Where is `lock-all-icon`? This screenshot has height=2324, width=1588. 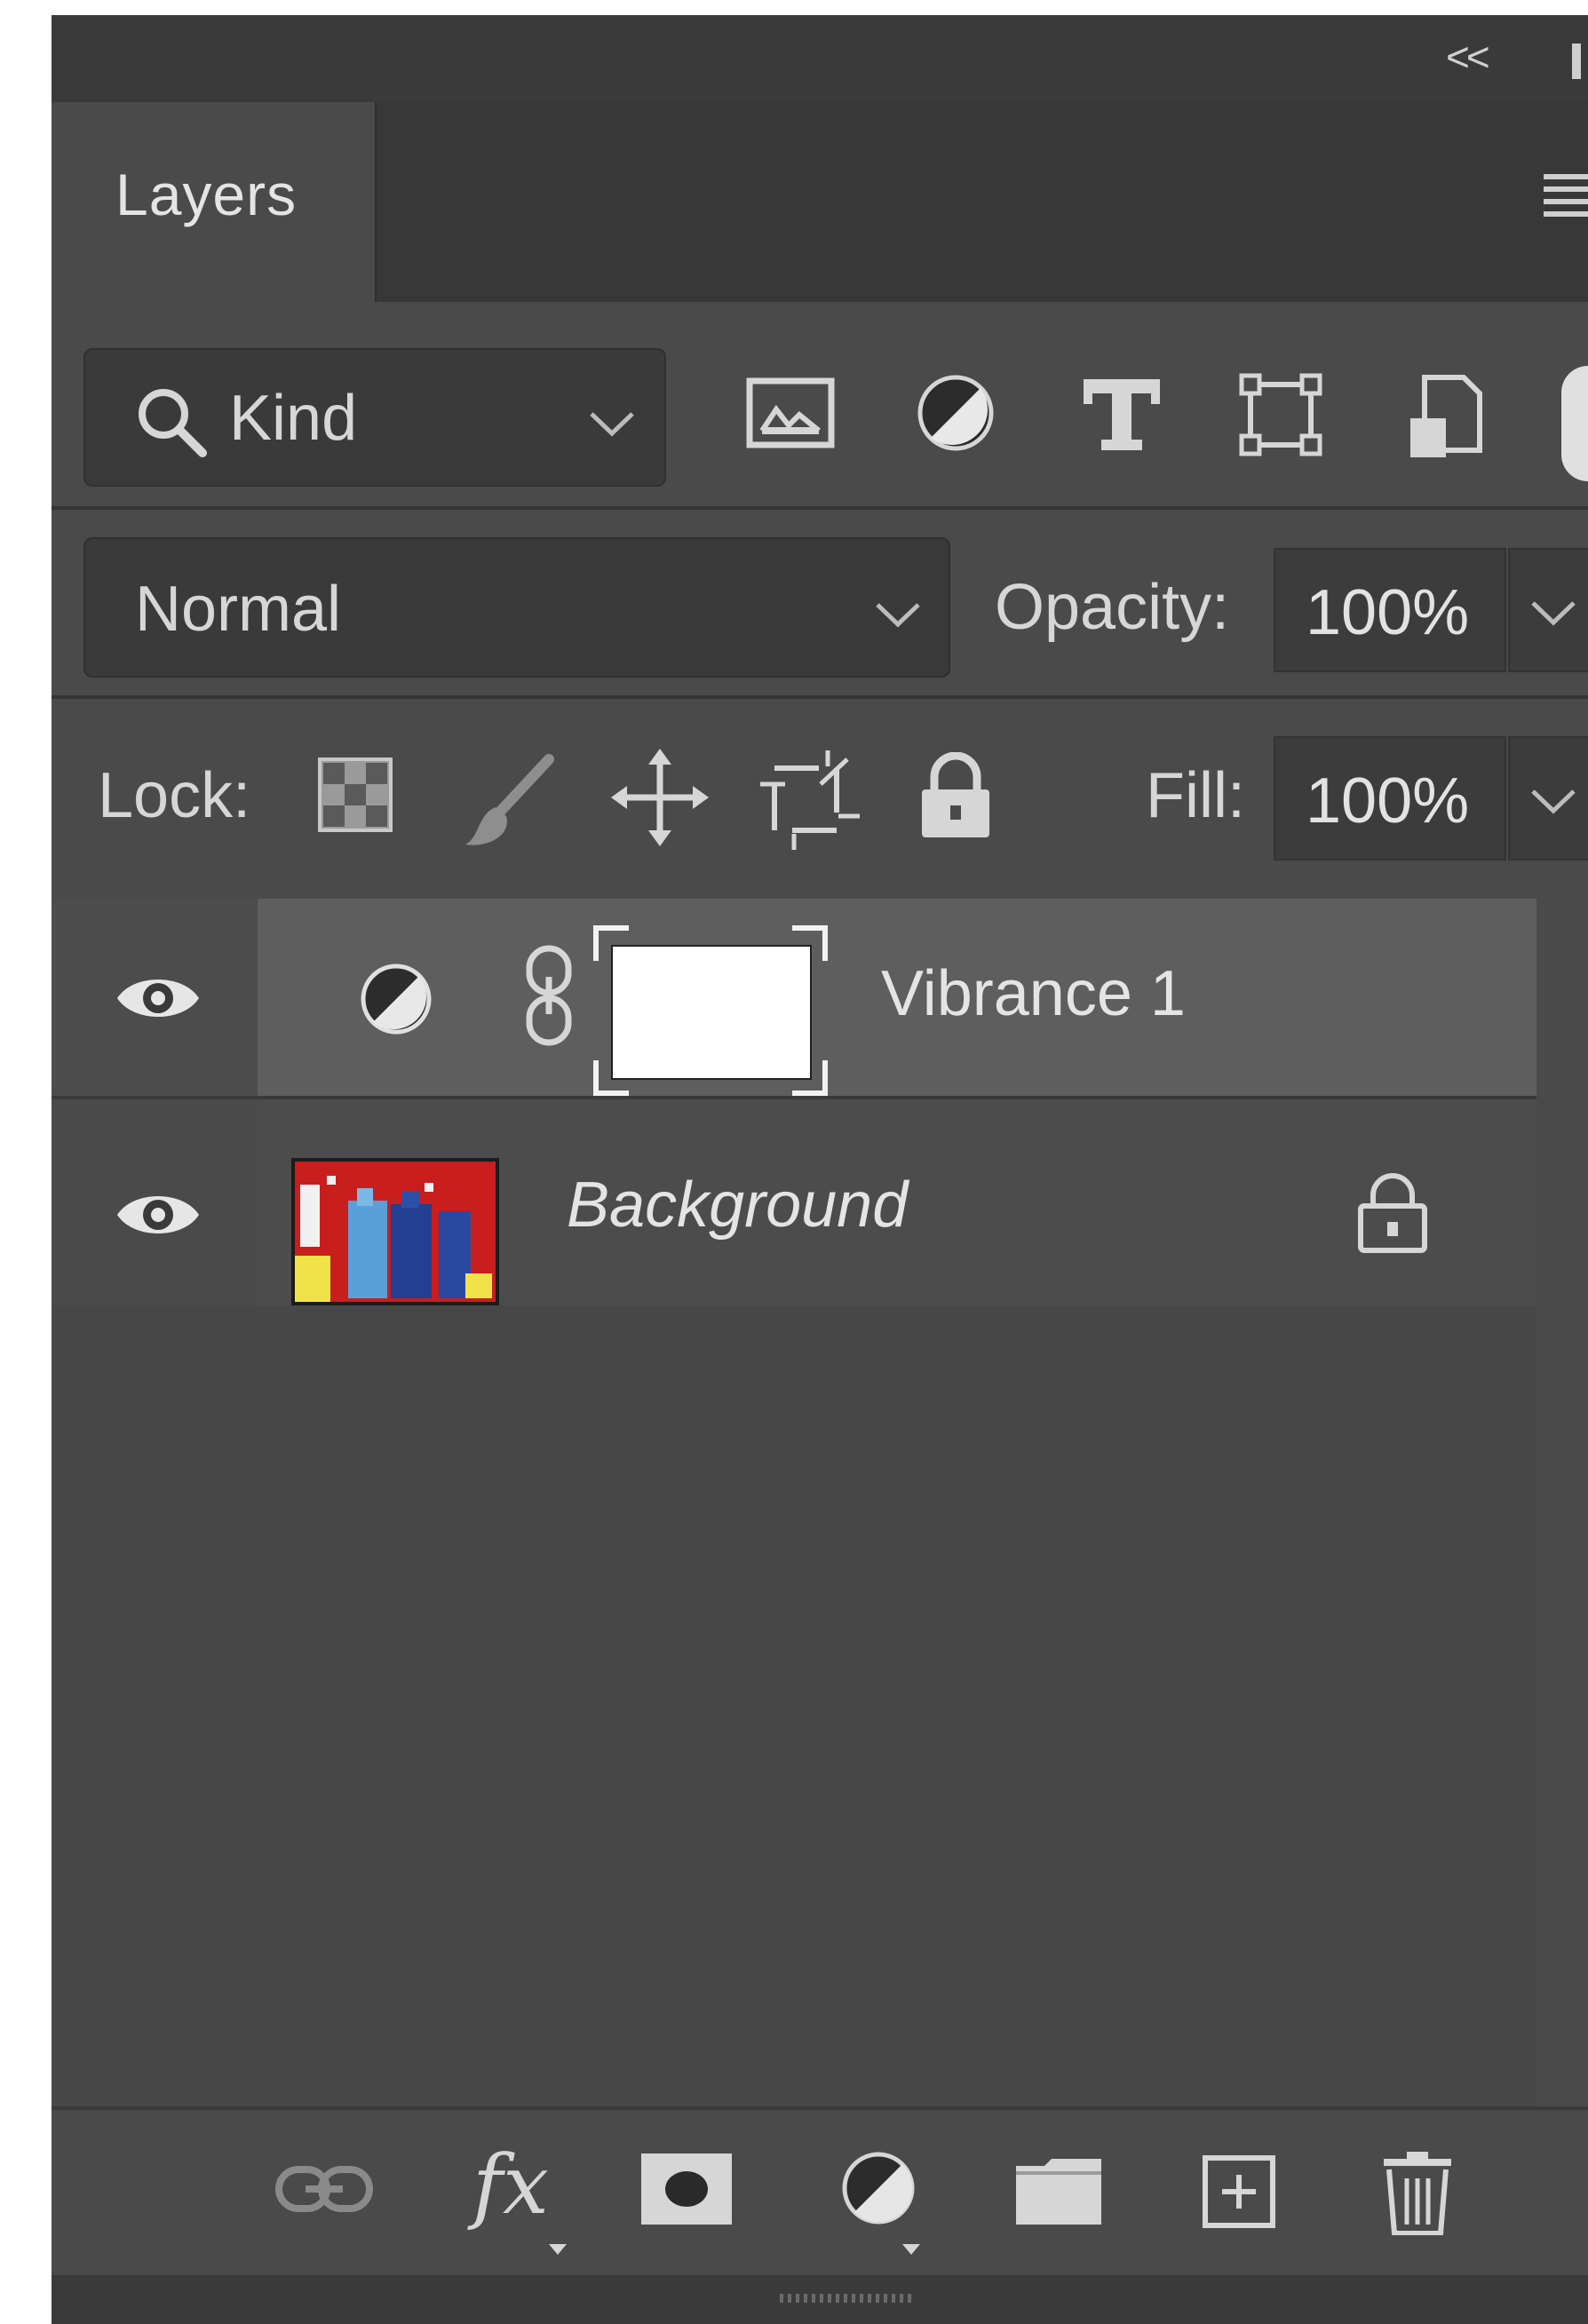 lock-all-icon is located at coordinates (955, 797).